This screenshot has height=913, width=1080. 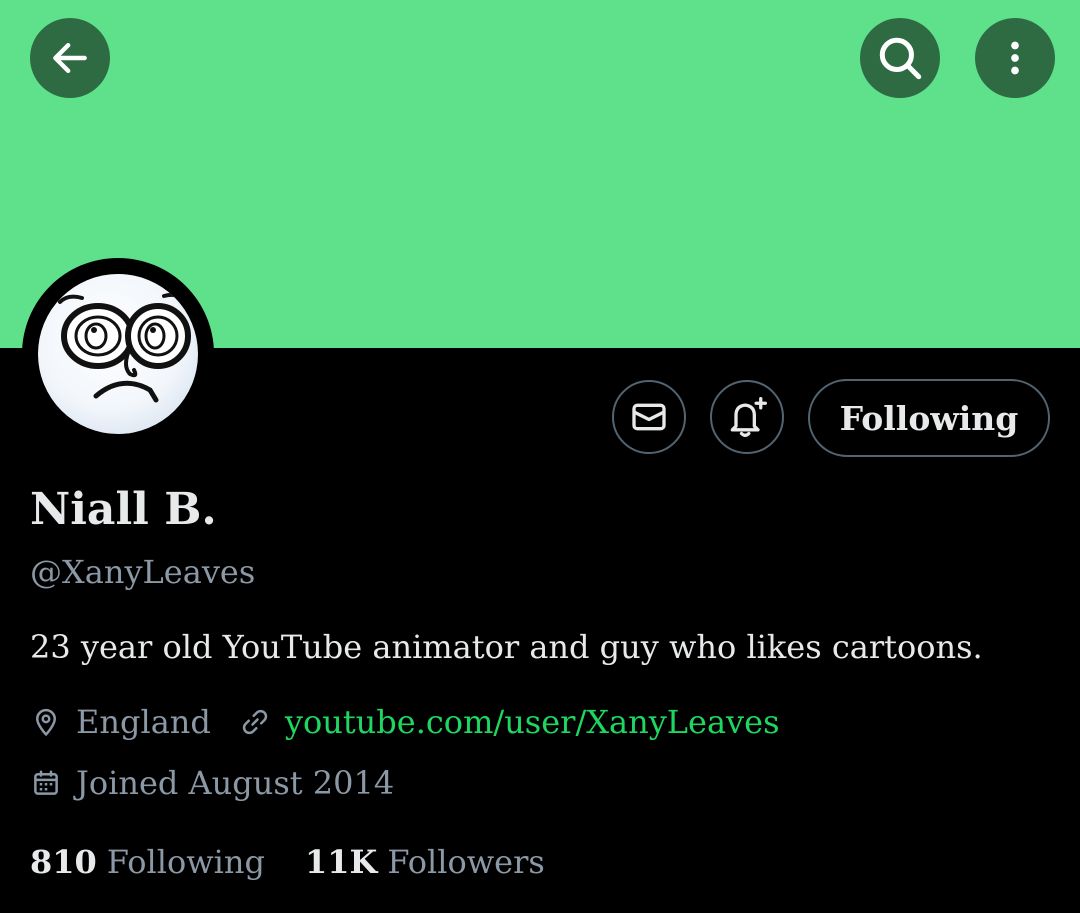 What do you see at coordinates (929, 418) in the screenshot?
I see `following-button: Following` at bounding box center [929, 418].